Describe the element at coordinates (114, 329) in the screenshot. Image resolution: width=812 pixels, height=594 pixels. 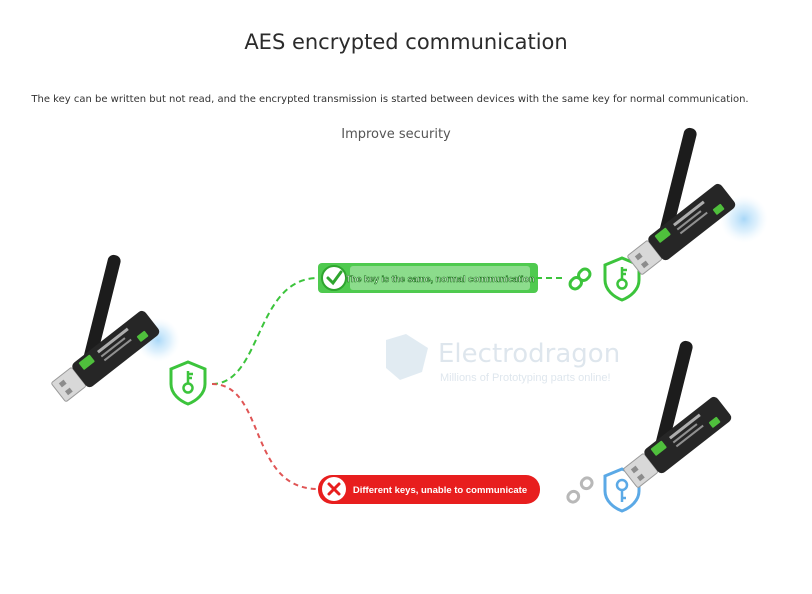
I see `source-device` at that location.